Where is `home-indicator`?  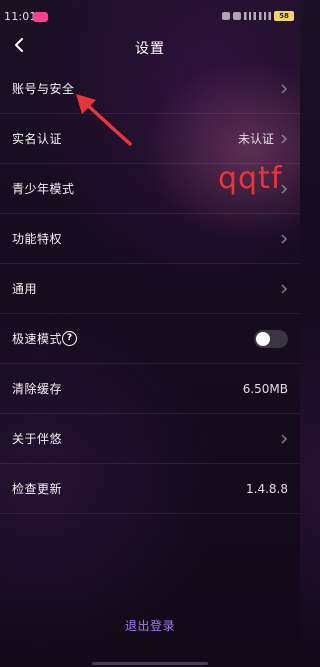 home-indicator is located at coordinates (150, 663).